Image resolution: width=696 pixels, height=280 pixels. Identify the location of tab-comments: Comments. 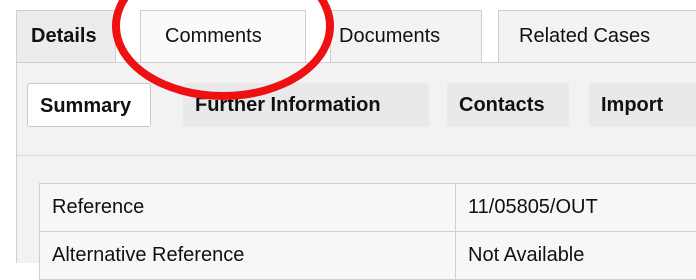
(223, 36).